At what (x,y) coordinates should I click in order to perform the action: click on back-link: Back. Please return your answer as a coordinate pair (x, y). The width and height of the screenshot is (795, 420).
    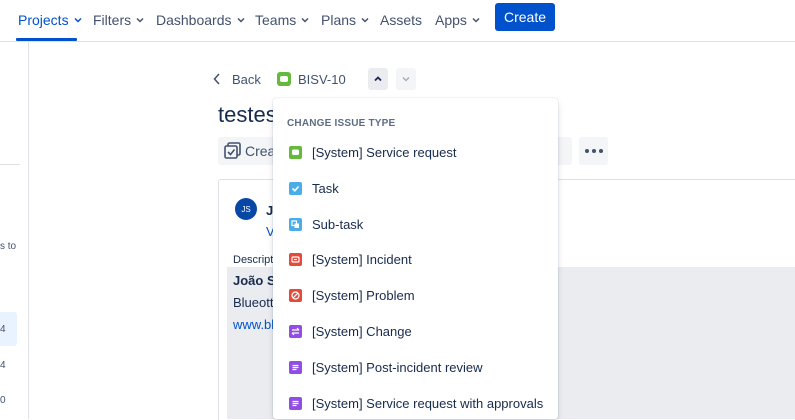
    Looking at the image, I should click on (246, 79).